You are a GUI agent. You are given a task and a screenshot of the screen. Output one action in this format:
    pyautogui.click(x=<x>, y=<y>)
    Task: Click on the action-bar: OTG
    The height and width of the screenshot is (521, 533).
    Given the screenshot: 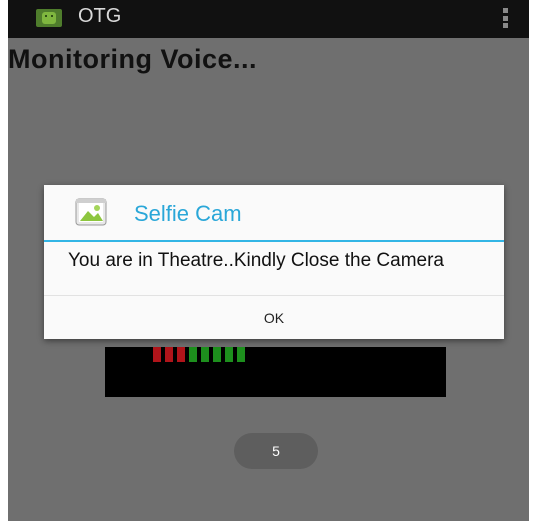 What is the action you would take?
    pyautogui.click(x=268, y=19)
    